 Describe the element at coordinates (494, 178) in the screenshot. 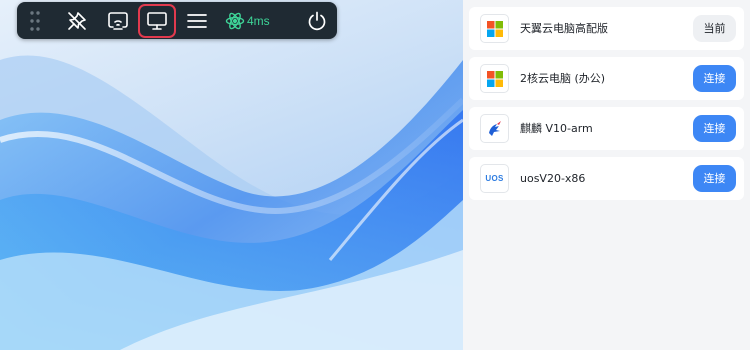

I see `uos-logo-icon: UOS` at that location.